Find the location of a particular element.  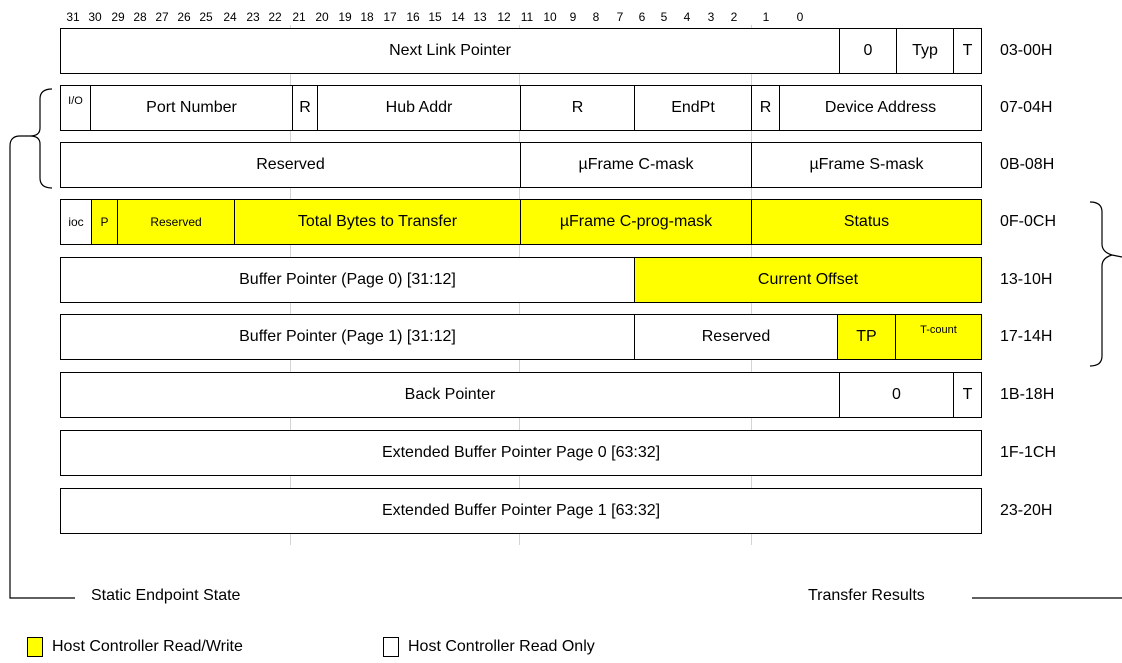

legend-read-only-label: Host Controller Read Only is located at coordinates (501, 646).